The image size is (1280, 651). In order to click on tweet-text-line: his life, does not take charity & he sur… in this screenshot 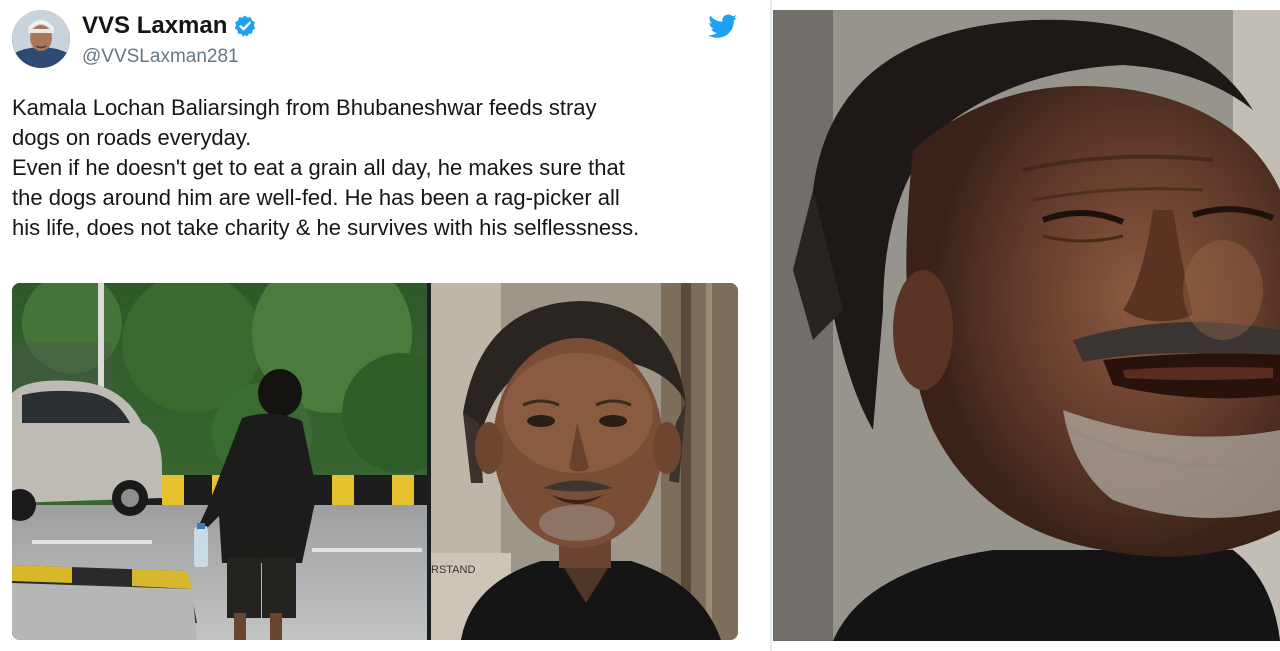, I will do `click(326, 227)`.